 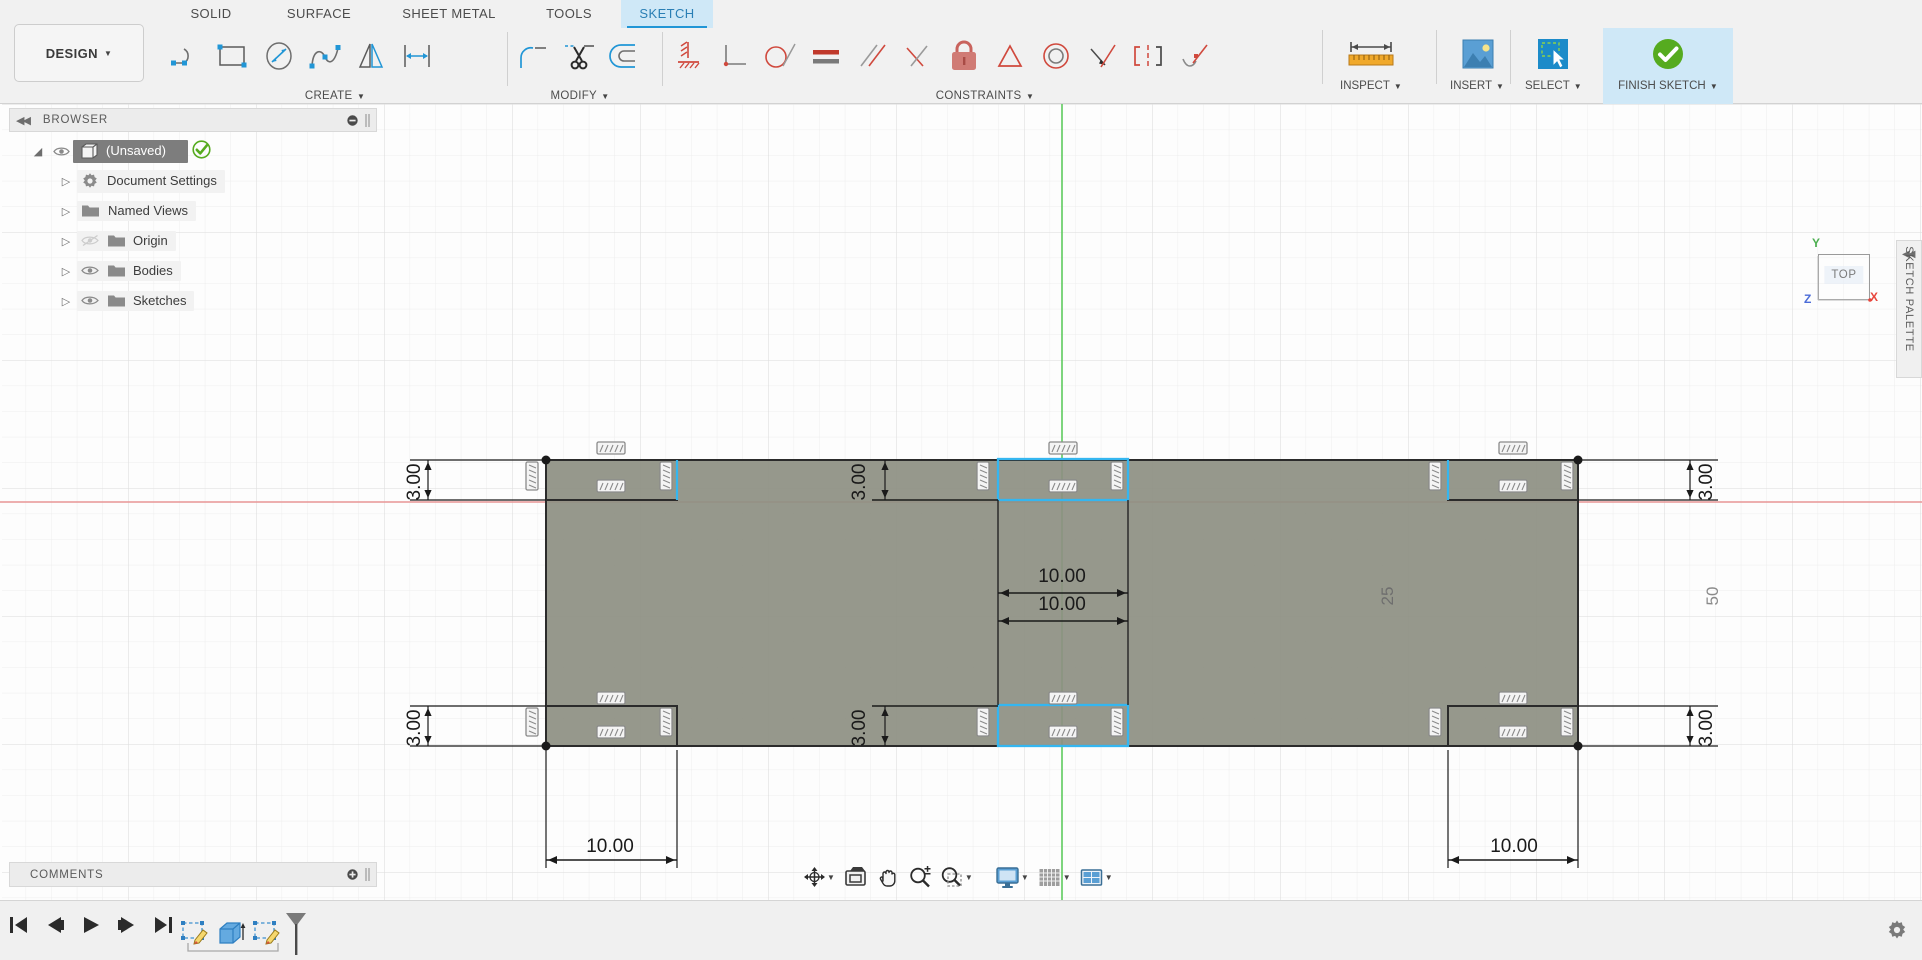 I want to click on tree-item-origin: ▷ Origin, so click(x=193, y=241).